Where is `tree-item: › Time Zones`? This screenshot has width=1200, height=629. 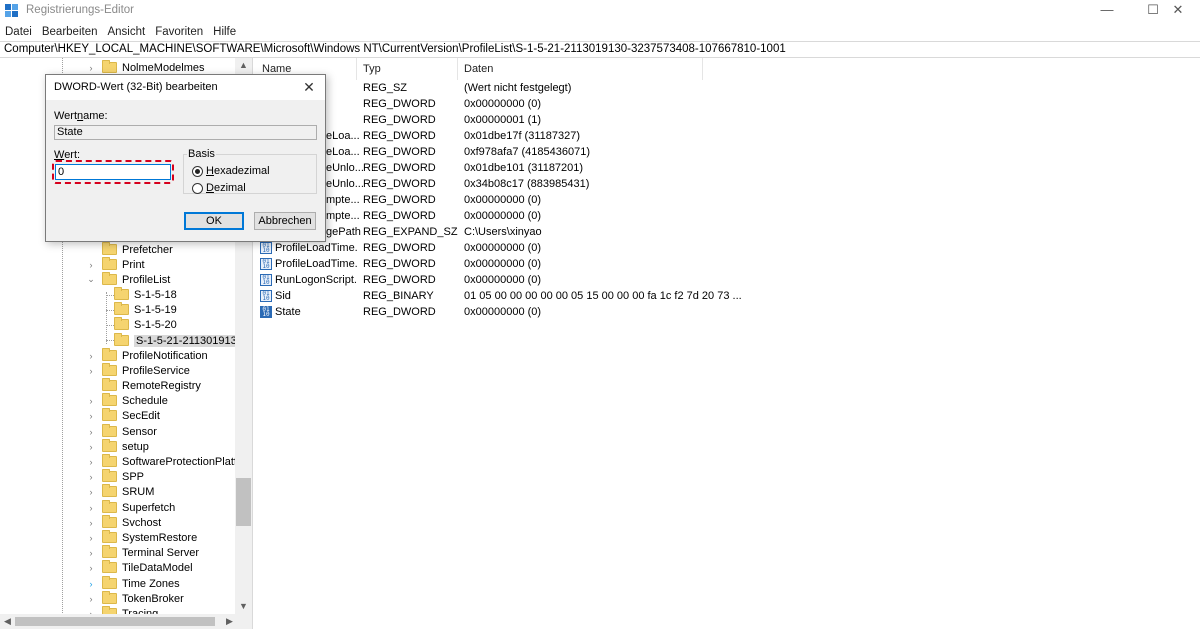
tree-item: › Time Zones is located at coordinates (133, 583).